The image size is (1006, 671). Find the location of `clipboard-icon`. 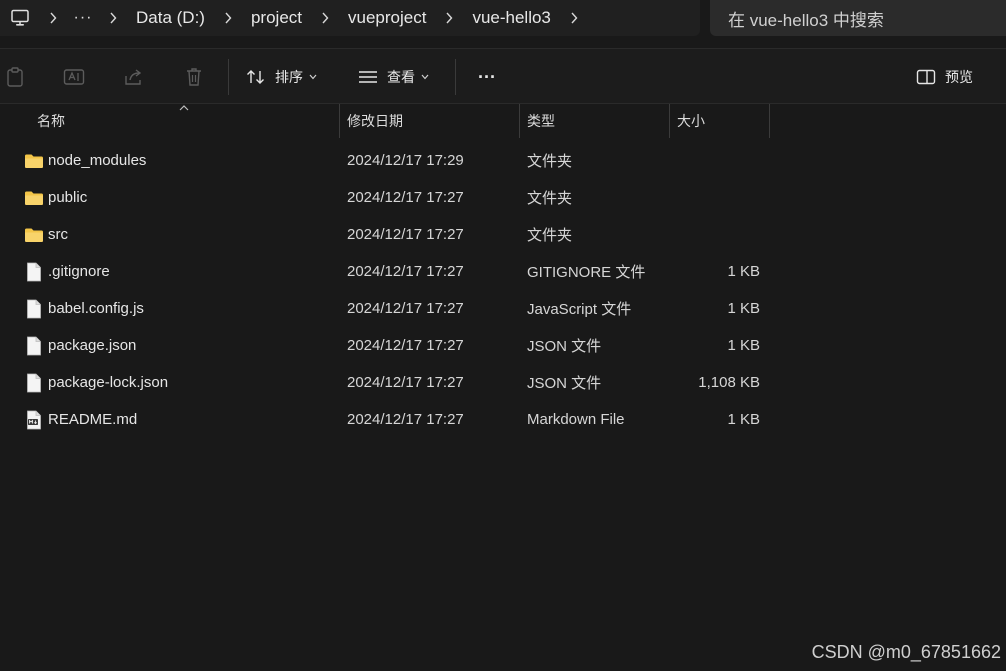

clipboard-icon is located at coordinates (15, 77).